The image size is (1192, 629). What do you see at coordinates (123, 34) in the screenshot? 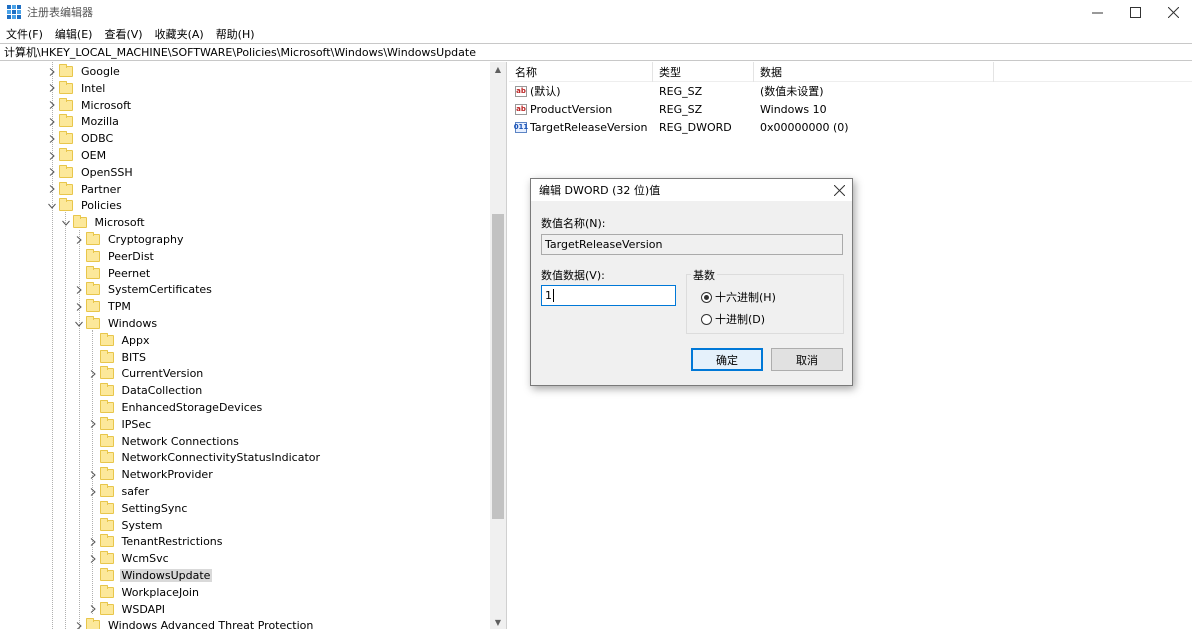
I see `menu-view: 查看(V)` at bounding box center [123, 34].